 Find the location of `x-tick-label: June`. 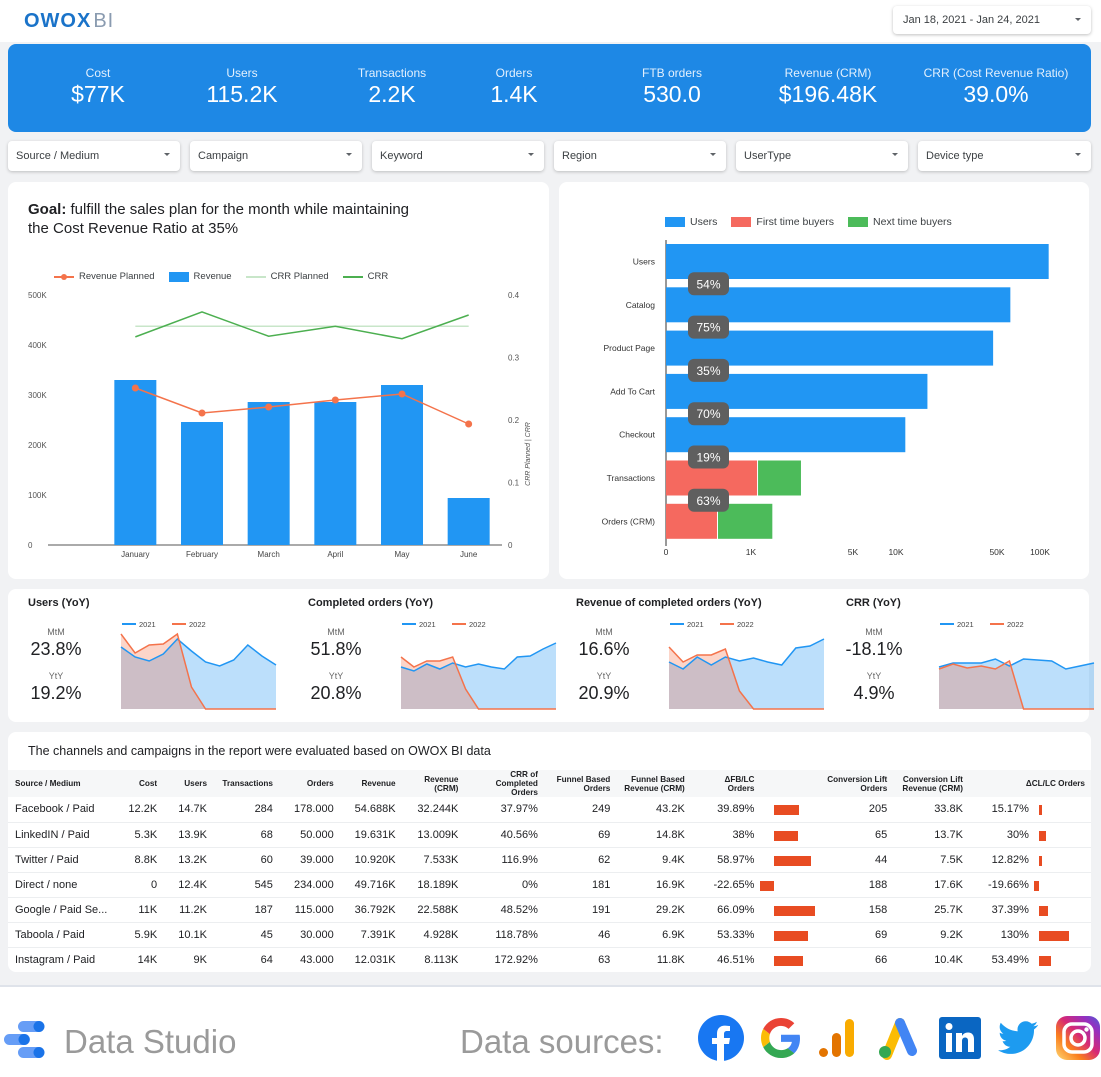

x-tick-label: June is located at coordinates (469, 554).